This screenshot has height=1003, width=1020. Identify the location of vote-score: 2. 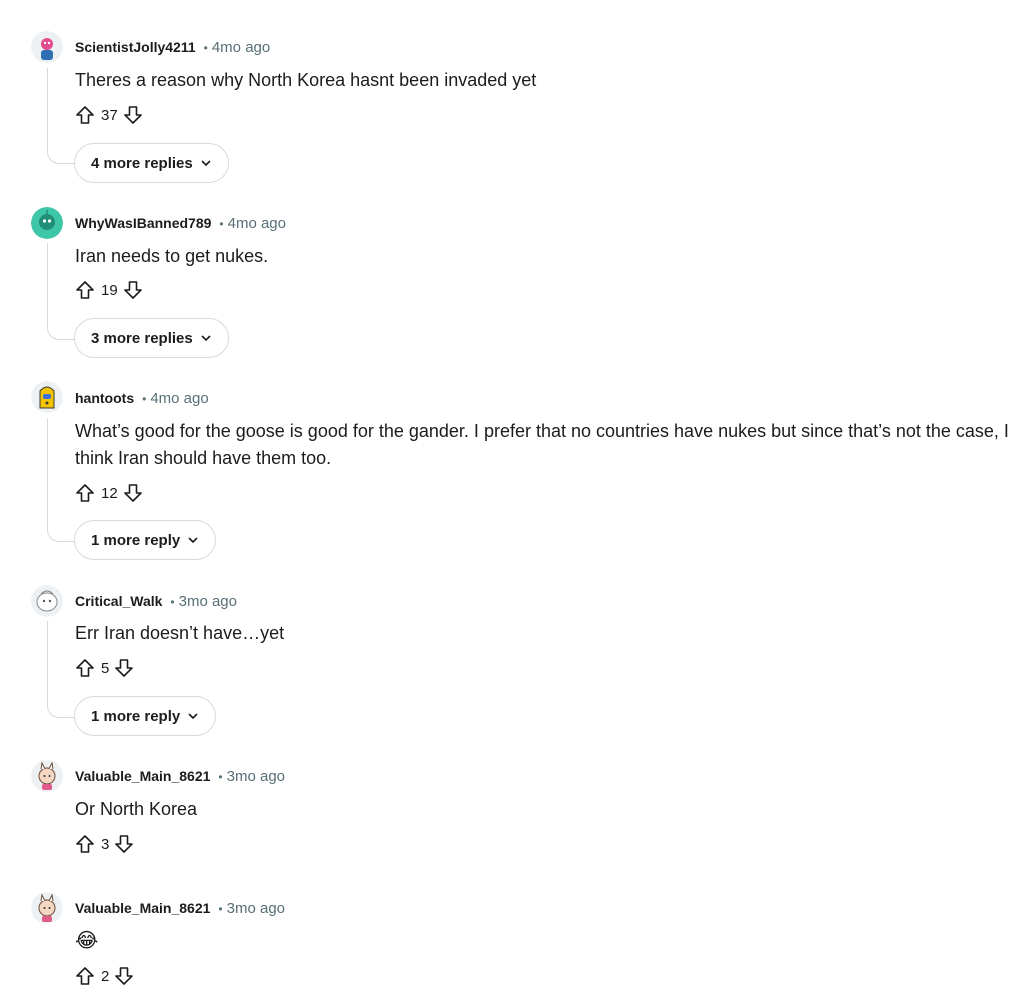
(105, 976).